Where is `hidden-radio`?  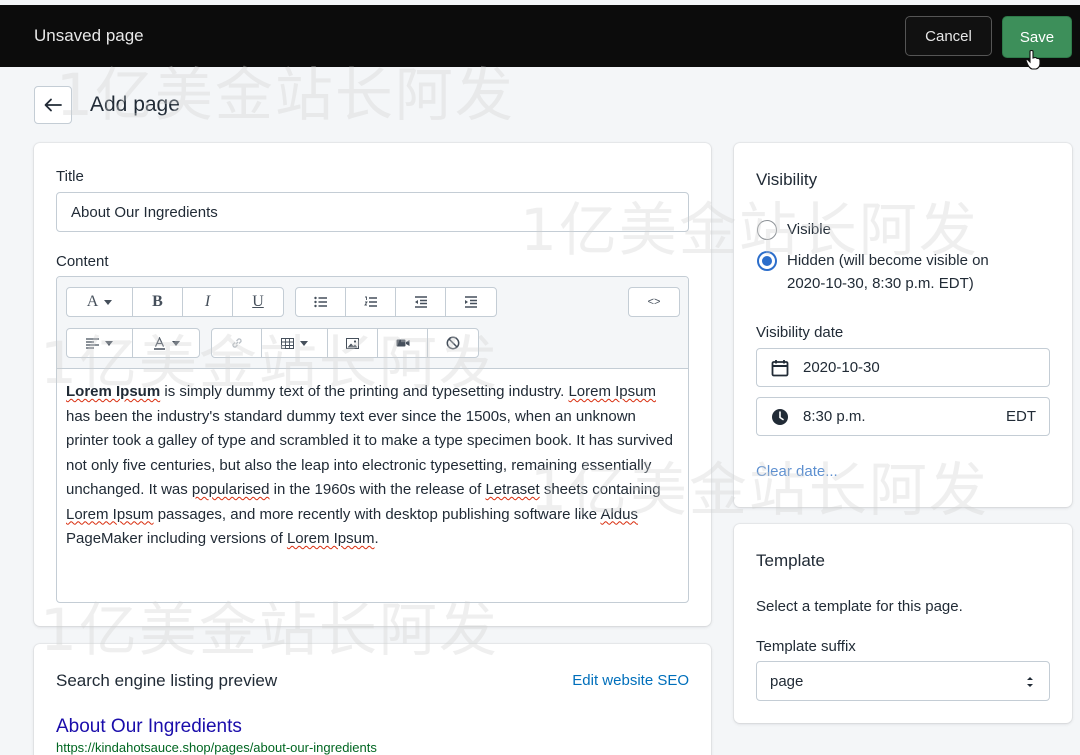
hidden-radio is located at coordinates (767, 261).